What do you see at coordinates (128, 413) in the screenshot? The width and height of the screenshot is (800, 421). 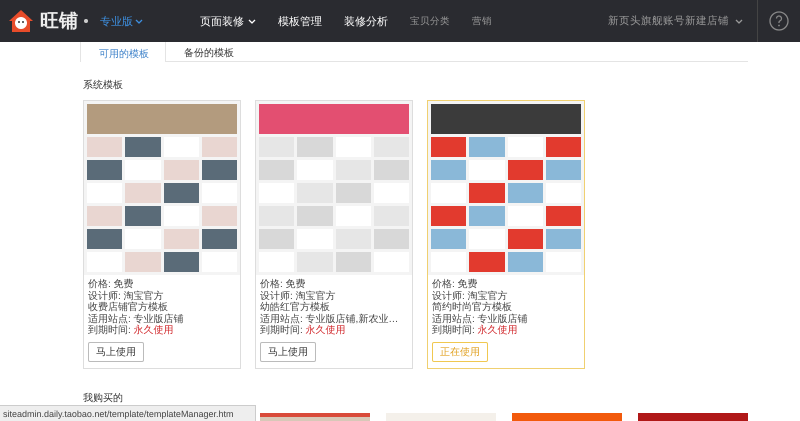 I see `status-bar-url: siteadmin.daily.taobao.net/template/templateManager.htm` at bounding box center [128, 413].